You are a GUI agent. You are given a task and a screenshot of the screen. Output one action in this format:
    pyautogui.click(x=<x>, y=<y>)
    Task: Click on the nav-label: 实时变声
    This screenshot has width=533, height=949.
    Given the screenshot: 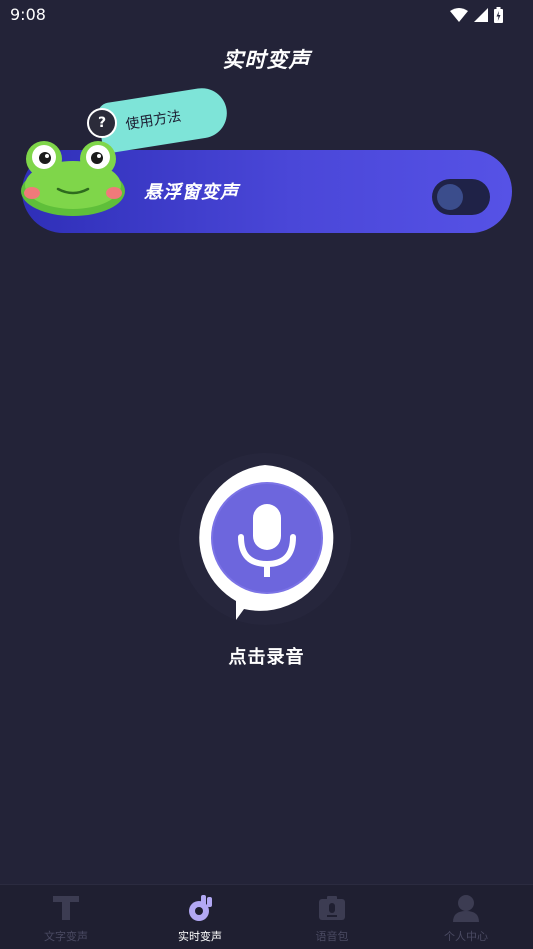 What is the action you would take?
    pyautogui.click(x=200, y=936)
    